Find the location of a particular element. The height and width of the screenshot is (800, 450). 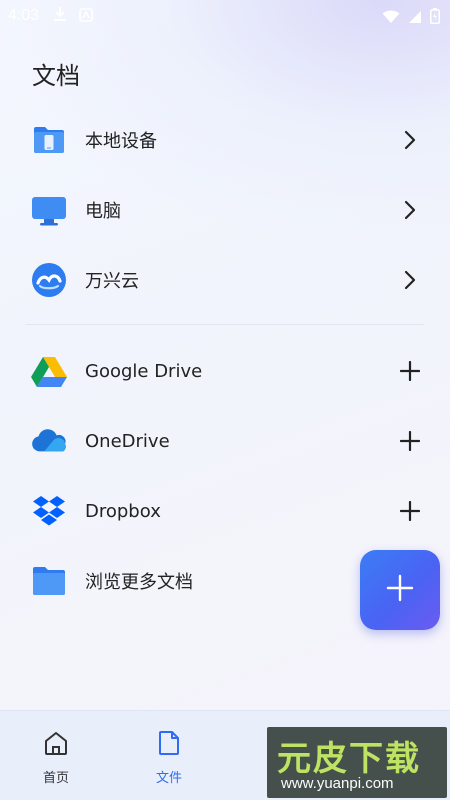

cloud-label: OneDrive is located at coordinates (127, 441).